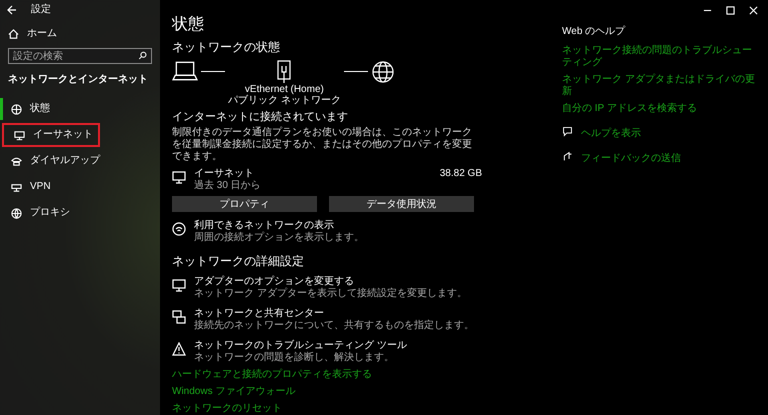  What do you see at coordinates (40, 109) in the screenshot?
I see `nav-label: 状態` at bounding box center [40, 109].